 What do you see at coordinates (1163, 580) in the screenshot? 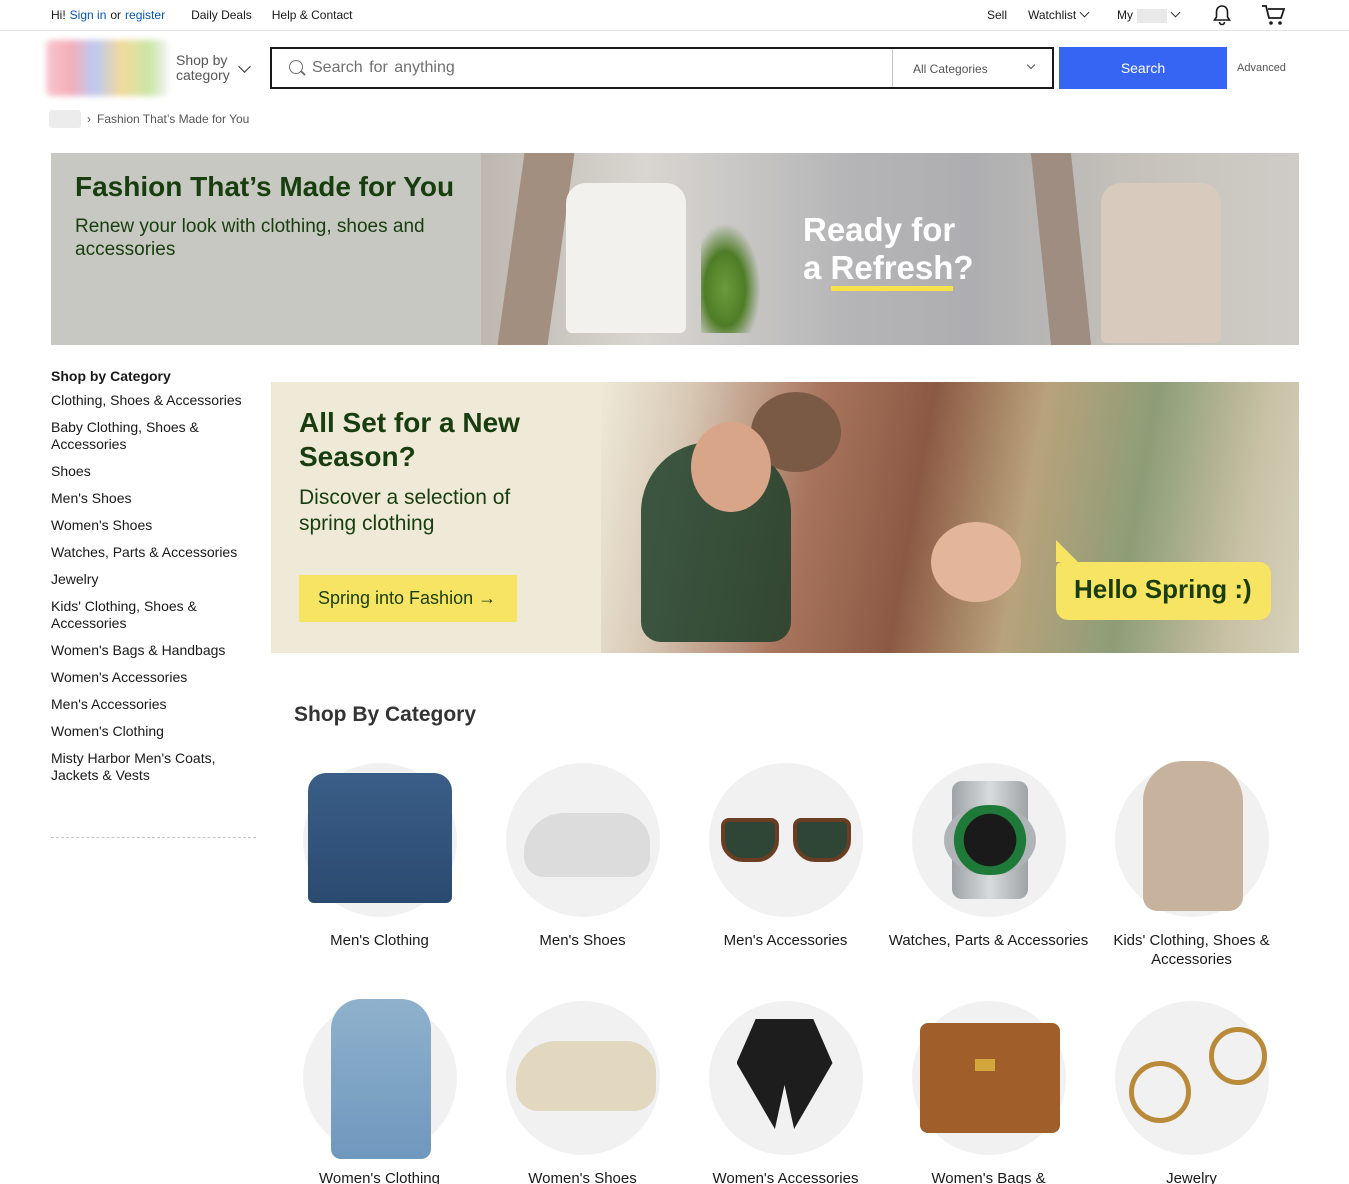
I see `speech-bubble: Hello Spring :)` at bounding box center [1163, 580].